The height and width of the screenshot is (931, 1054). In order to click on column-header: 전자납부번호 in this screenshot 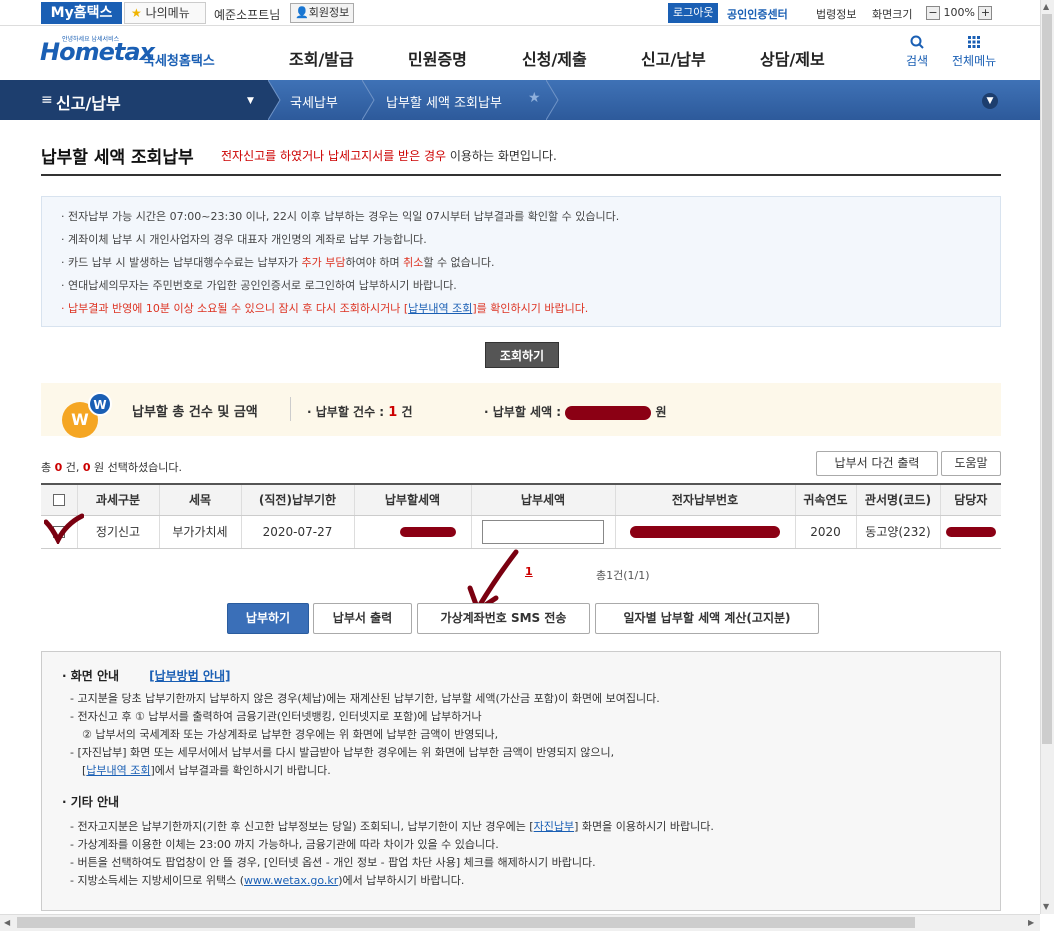, I will do `click(704, 499)`.